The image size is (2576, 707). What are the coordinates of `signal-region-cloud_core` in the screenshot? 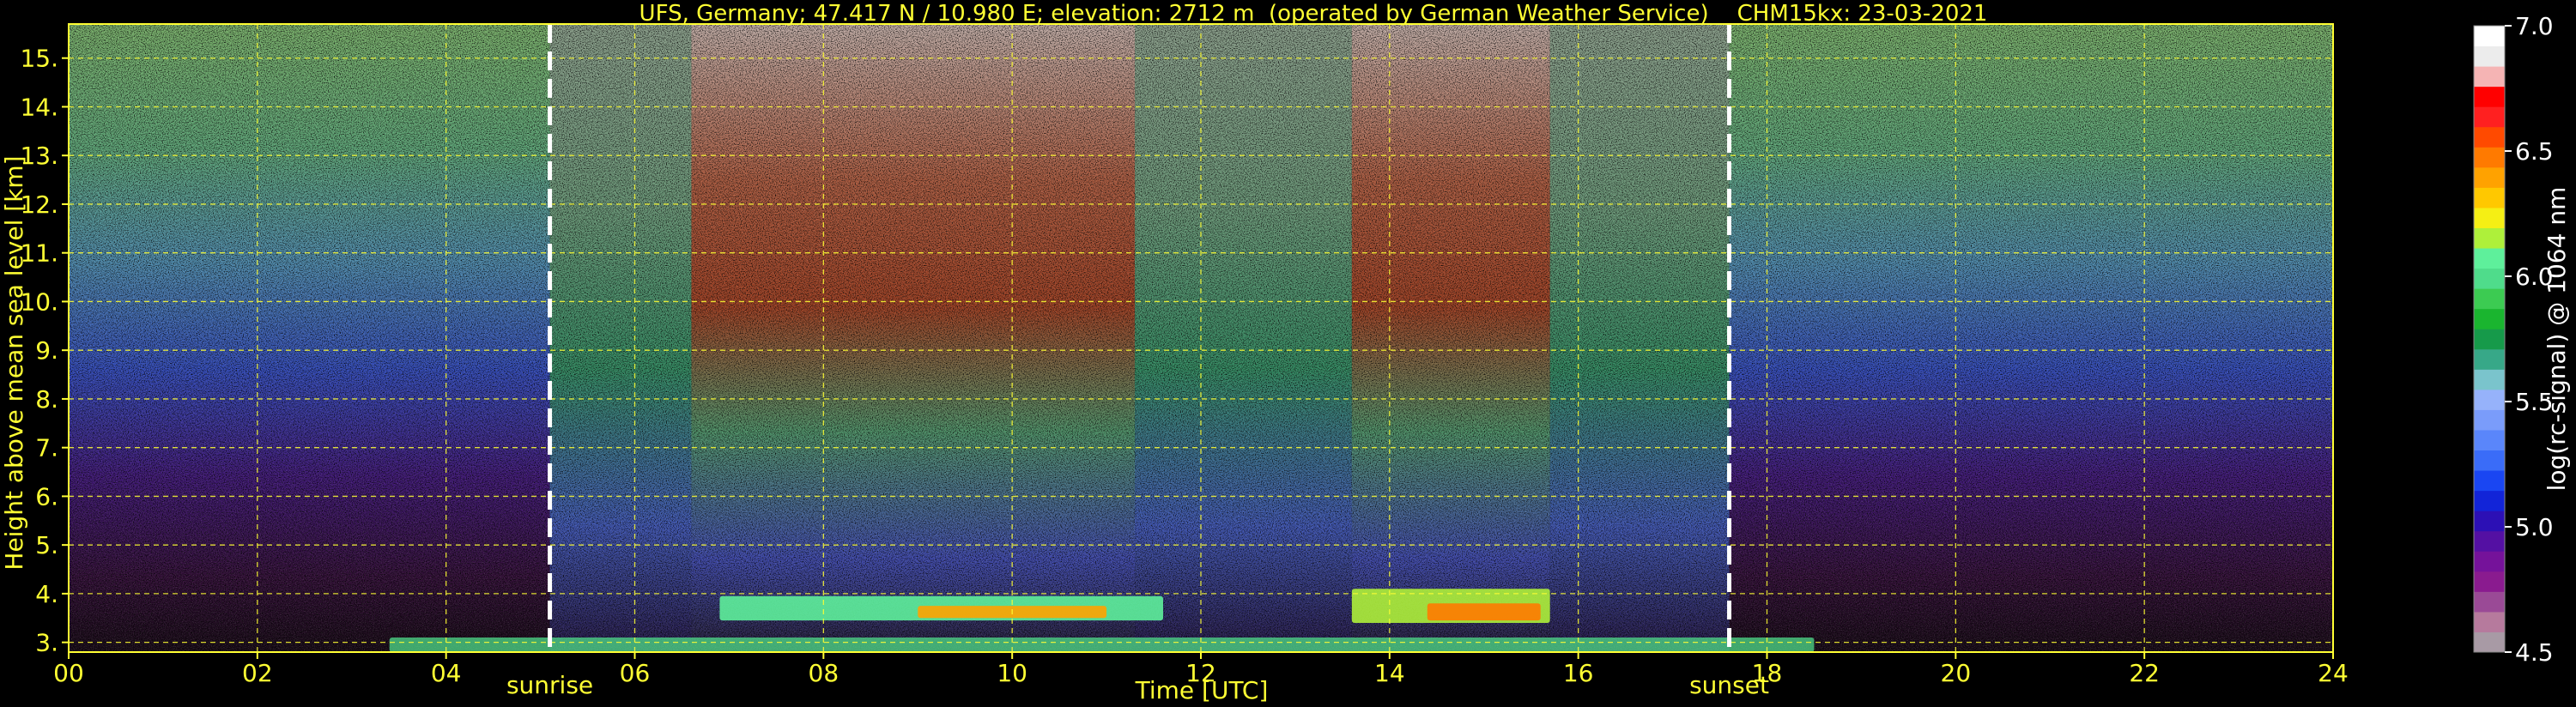 It's located at (1484, 612).